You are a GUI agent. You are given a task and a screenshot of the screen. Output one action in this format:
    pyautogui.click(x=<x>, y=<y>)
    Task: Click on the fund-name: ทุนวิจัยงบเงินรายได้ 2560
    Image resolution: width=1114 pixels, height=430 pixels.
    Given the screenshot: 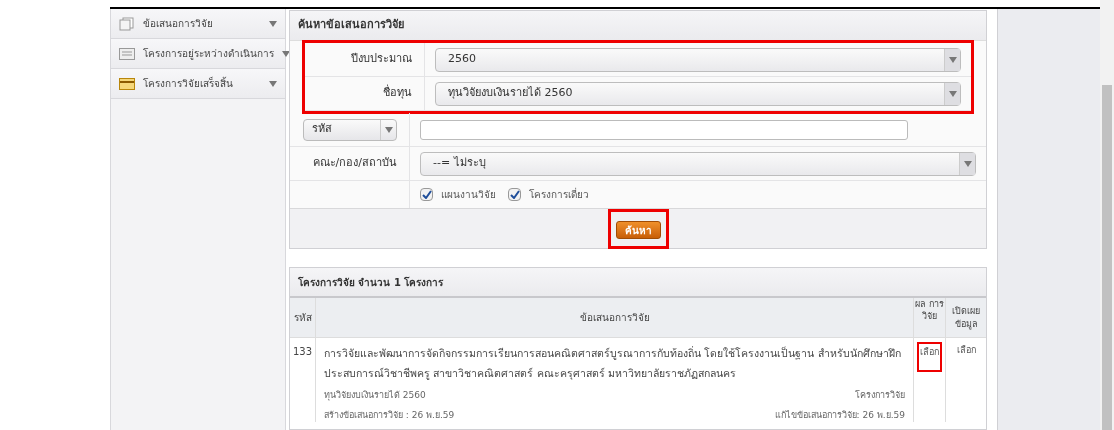 What is the action you would take?
    pyautogui.click(x=375, y=396)
    